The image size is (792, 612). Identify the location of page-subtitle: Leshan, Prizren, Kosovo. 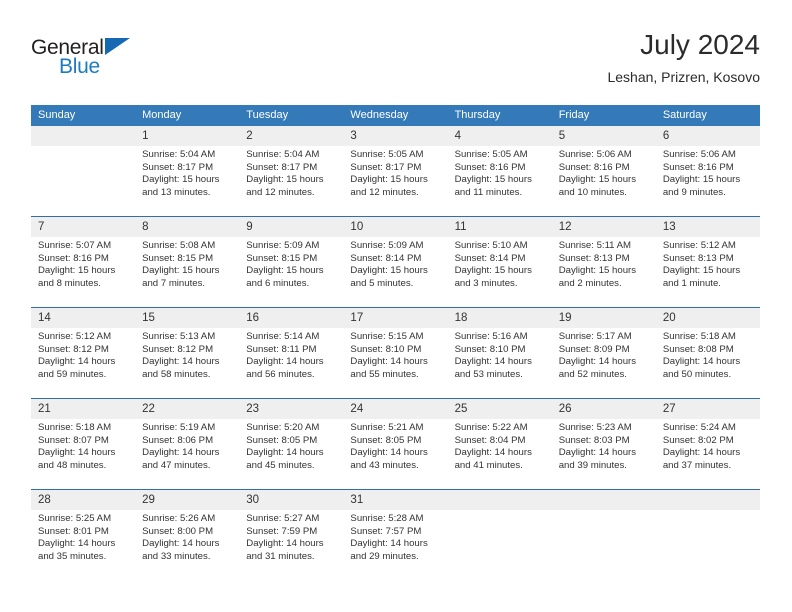
(683, 77).